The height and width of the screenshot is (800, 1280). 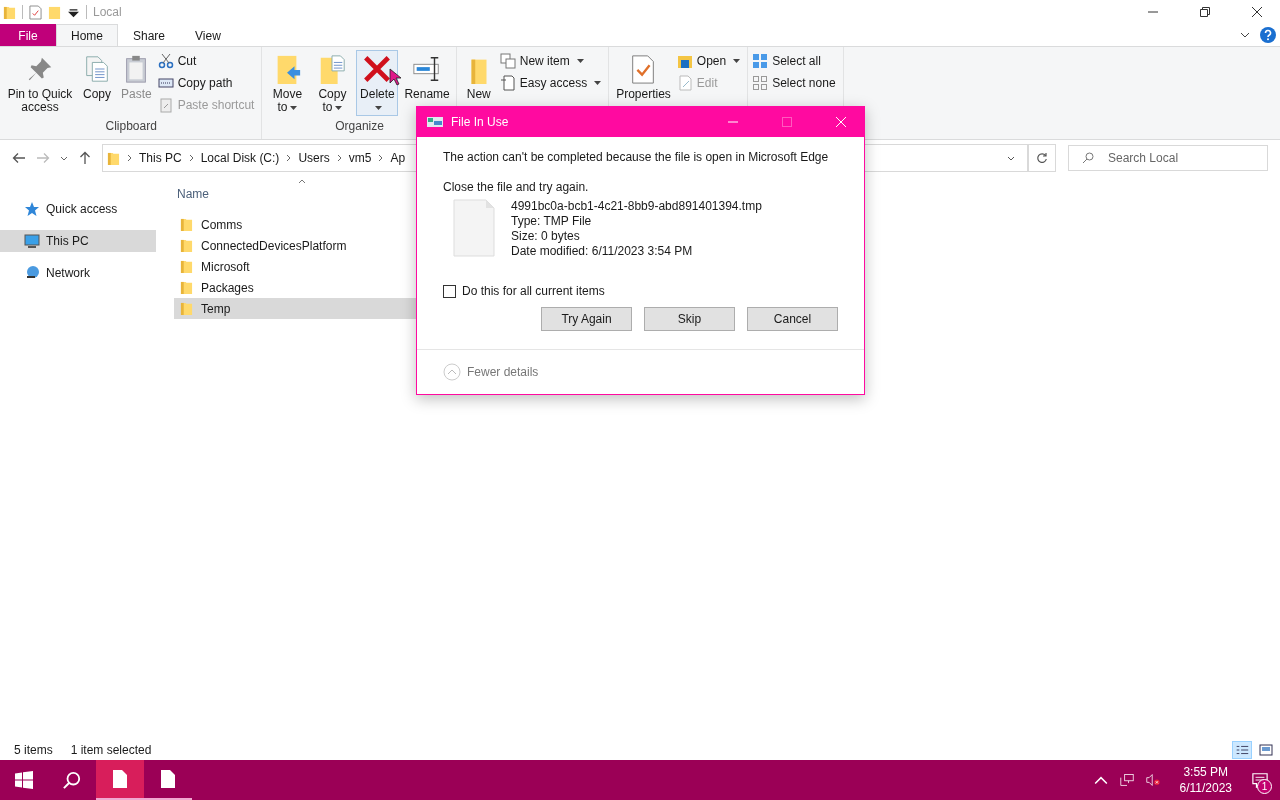 I want to click on item-count: 5 items, so click(x=33, y=750).